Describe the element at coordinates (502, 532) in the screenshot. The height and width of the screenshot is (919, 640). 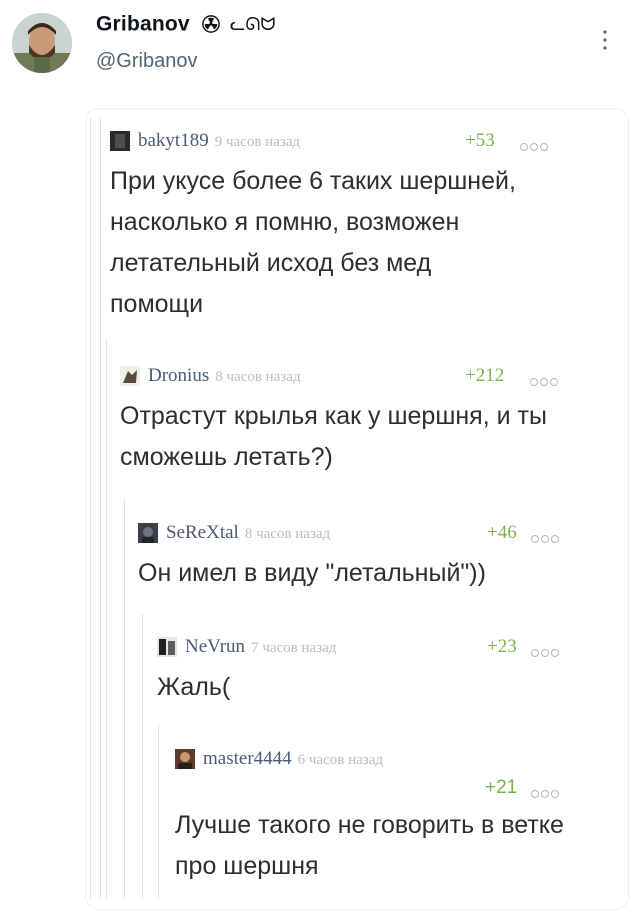
I see `comment-score: +46` at that location.